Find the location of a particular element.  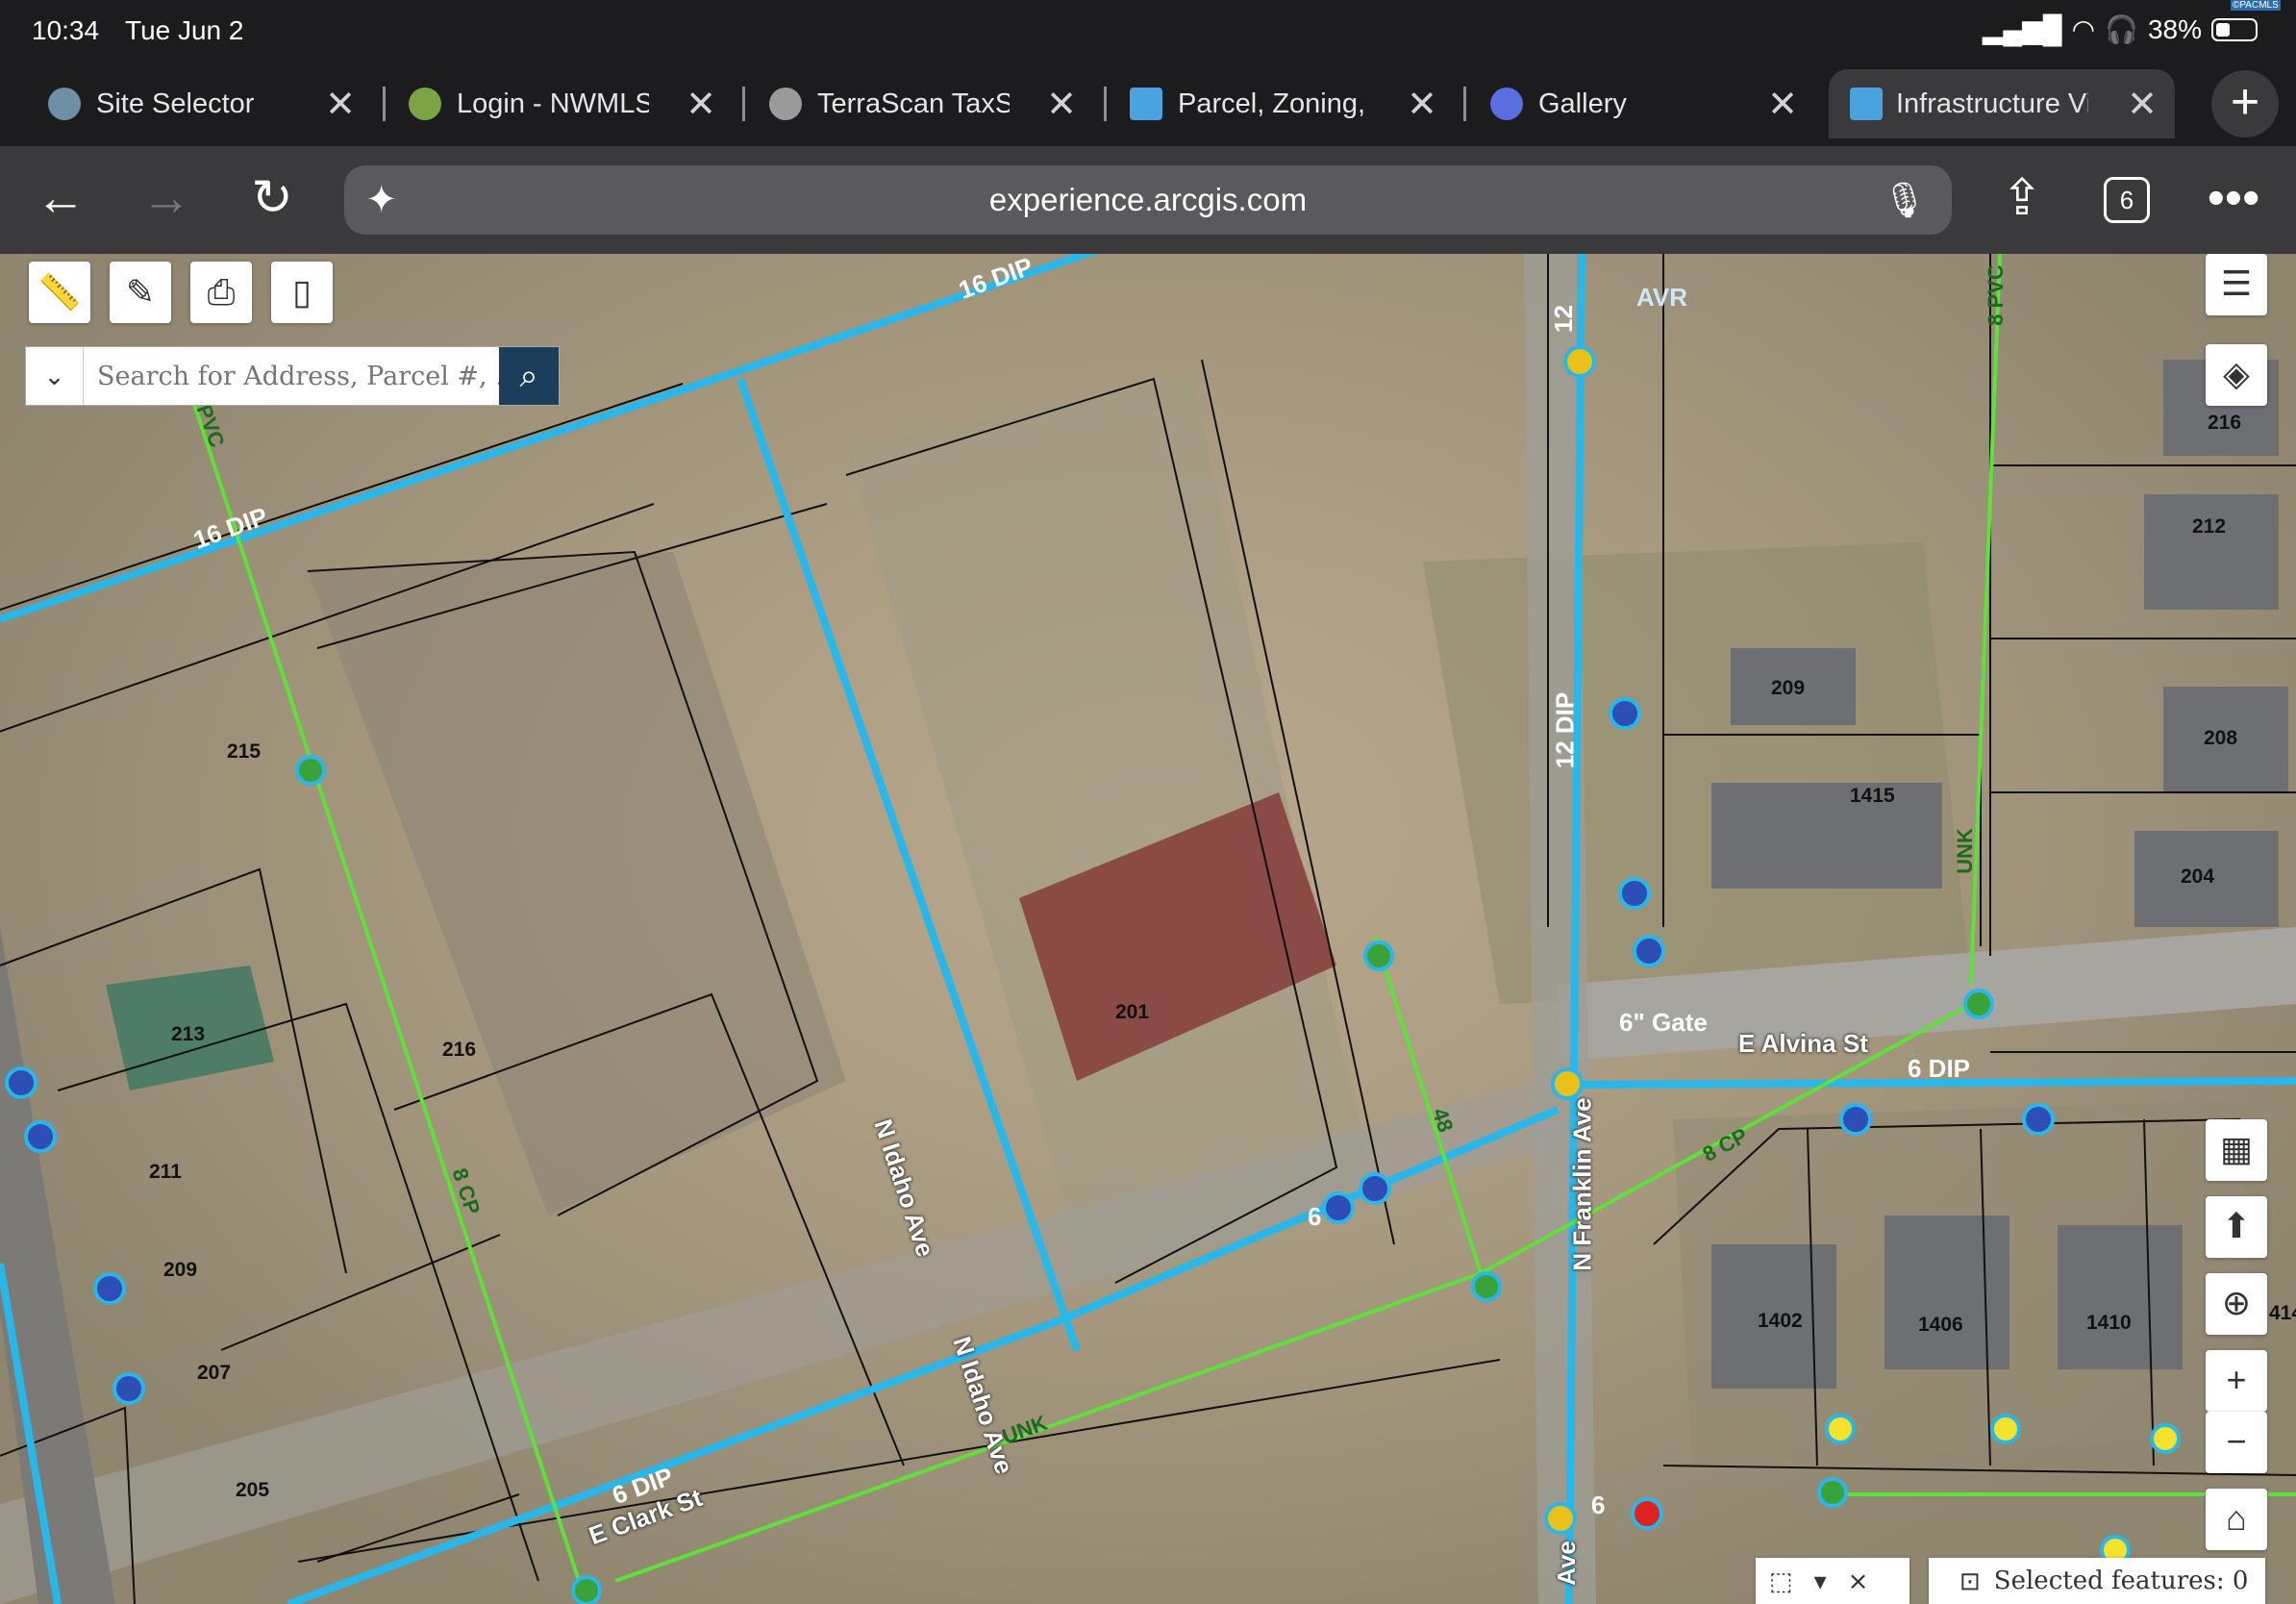

chevron-down-icon: ⌄ is located at coordinates (54, 376).